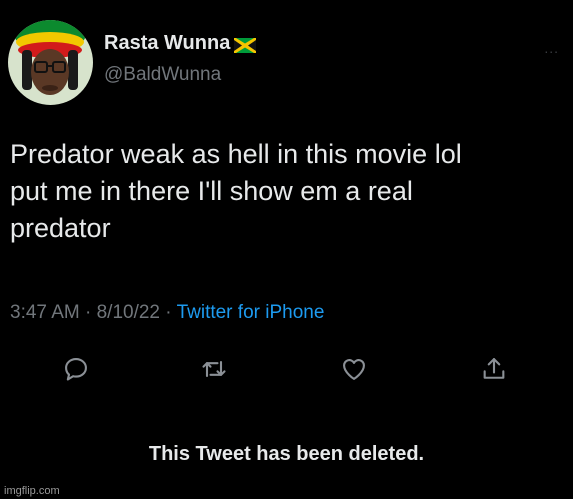 This screenshot has height=499, width=573. Describe the element at coordinates (292, 370) in the screenshot. I see `tweet-actions` at that location.